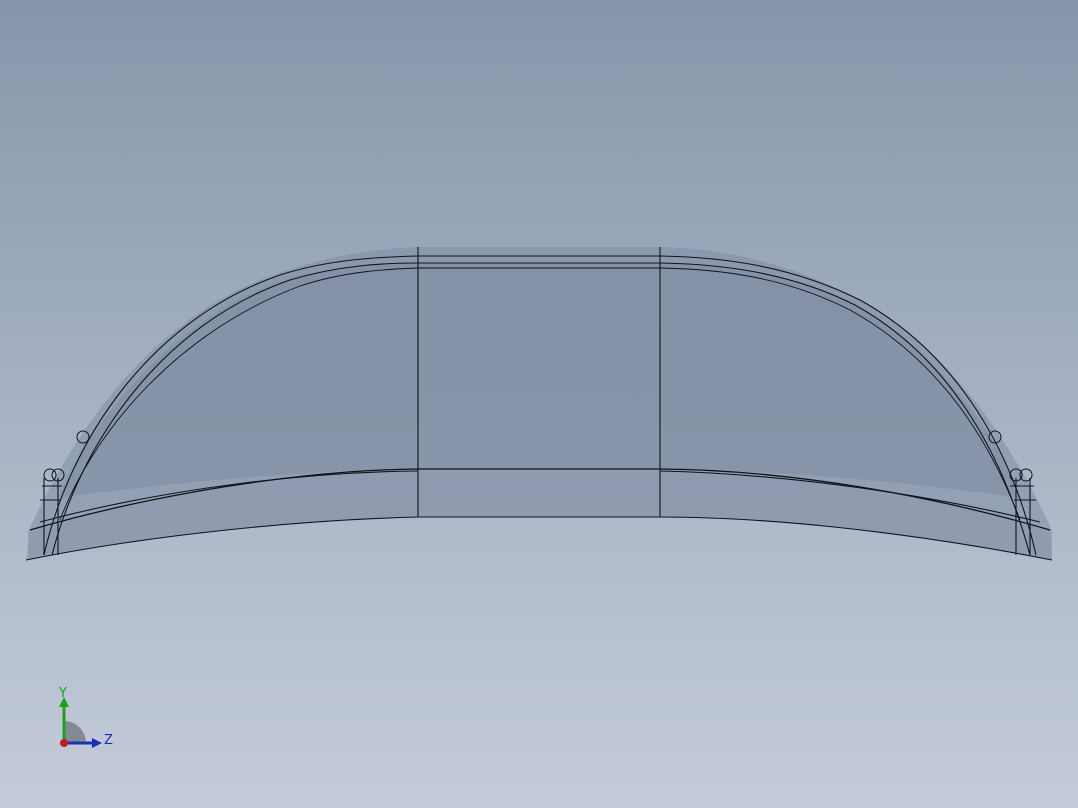 This screenshot has width=1078, height=808. Describe the element at coordinates (75, 732) in the screenshot. I see `triad-shade` at that location.